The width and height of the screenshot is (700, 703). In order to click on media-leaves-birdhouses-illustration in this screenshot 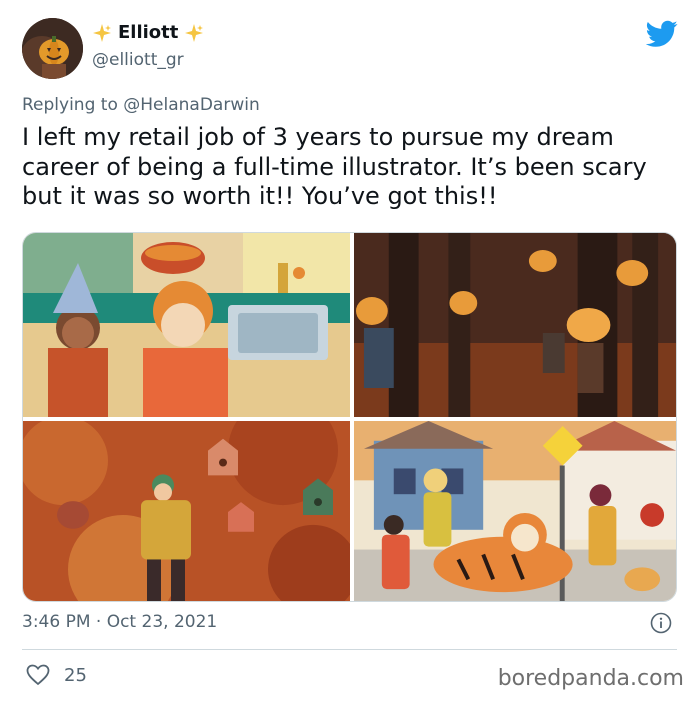, I will do `click(186, 511)`.